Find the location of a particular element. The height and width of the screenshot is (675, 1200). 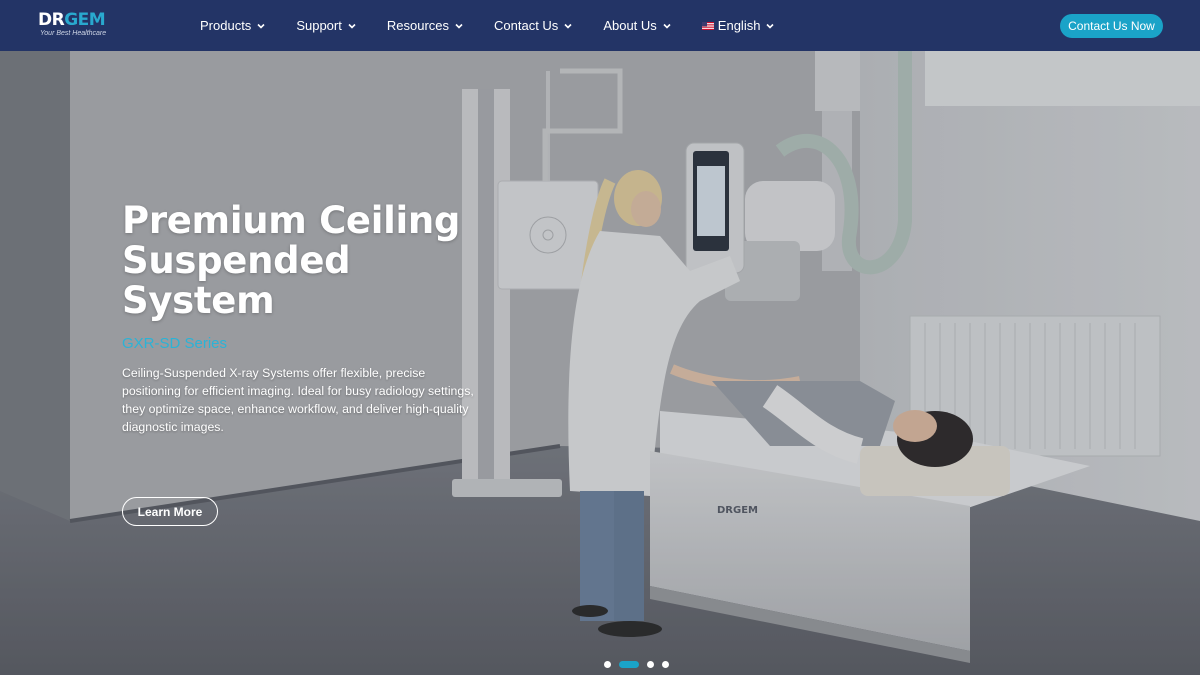

logo-tagline: Your Best Healthcare is located at coordinates (73, 33).